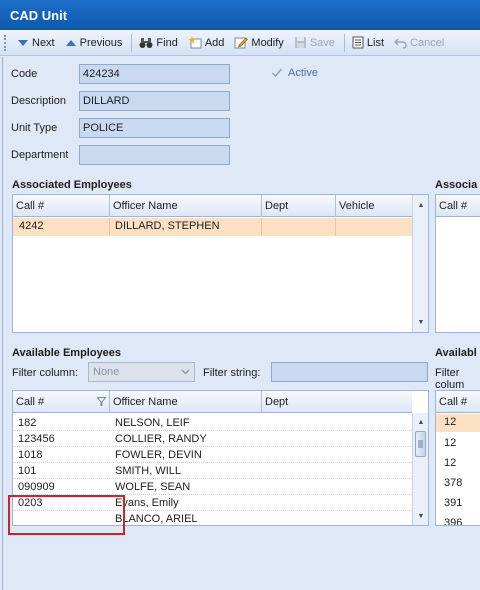 This screenshot has width=480, height=590. I want to click on find-button: Find, so click(158, 43).